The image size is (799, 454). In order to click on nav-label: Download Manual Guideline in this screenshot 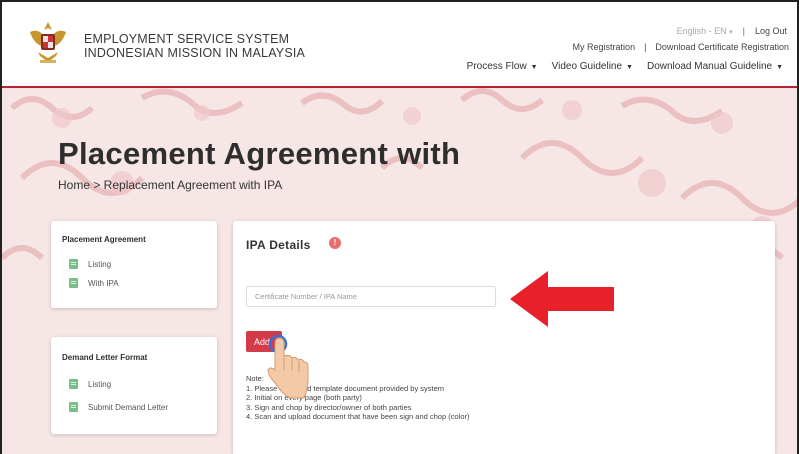, I will do `click(709, 66)`.